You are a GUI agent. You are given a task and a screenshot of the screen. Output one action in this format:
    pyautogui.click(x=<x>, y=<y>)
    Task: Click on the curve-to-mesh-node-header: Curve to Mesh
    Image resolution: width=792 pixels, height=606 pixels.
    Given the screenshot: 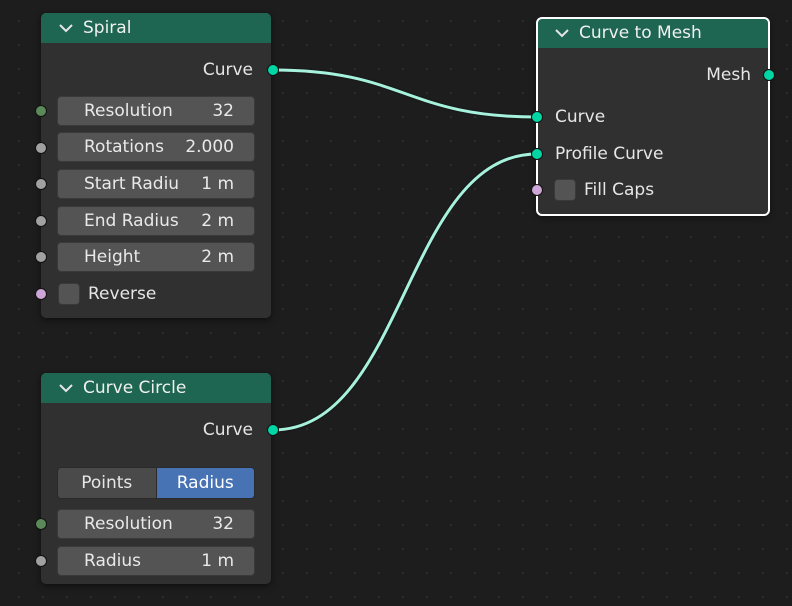 What is the action you would take?
    pyautogui.click(x=653, y=33)
    